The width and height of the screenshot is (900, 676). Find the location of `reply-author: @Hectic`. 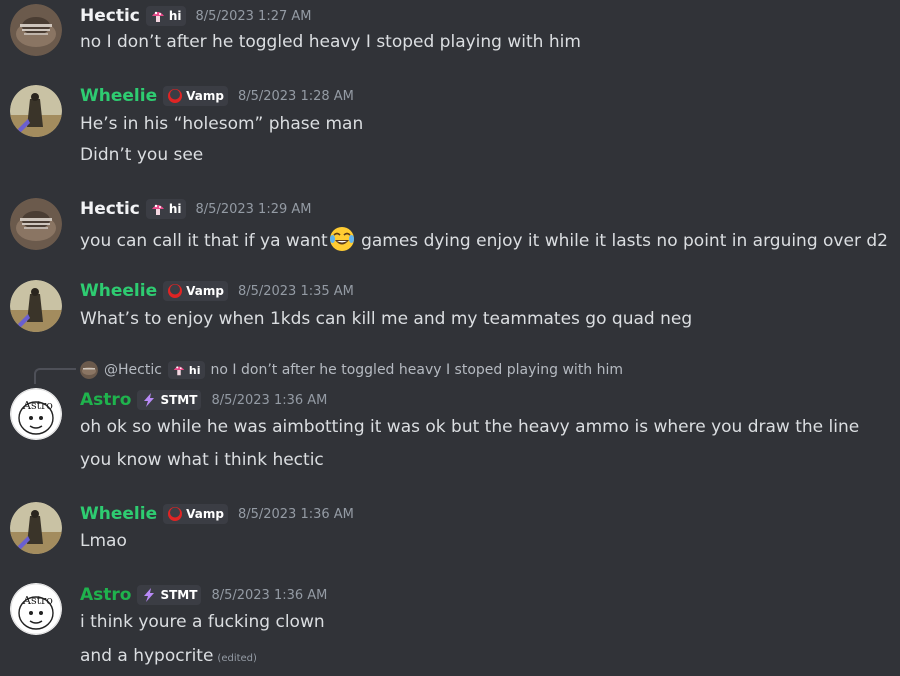

reply-author: @Hectic is located at coordinates (133, 370).